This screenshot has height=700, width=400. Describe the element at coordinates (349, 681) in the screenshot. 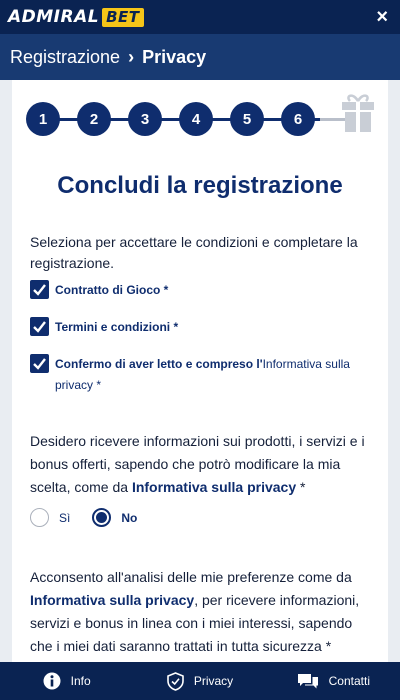

I see `nav-contacts-label: Contatti` at that location.